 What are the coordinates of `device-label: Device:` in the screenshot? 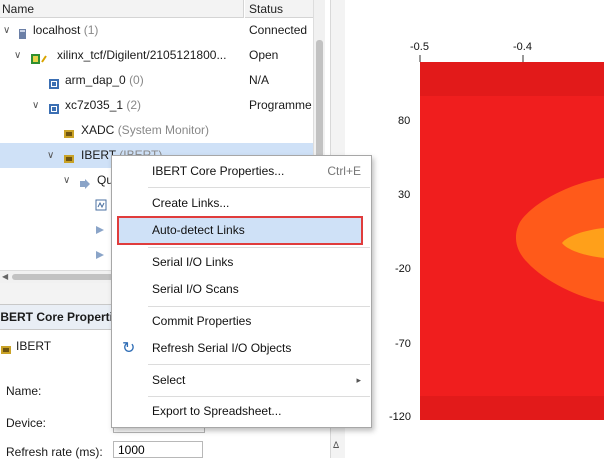 It's located at (26, 423).